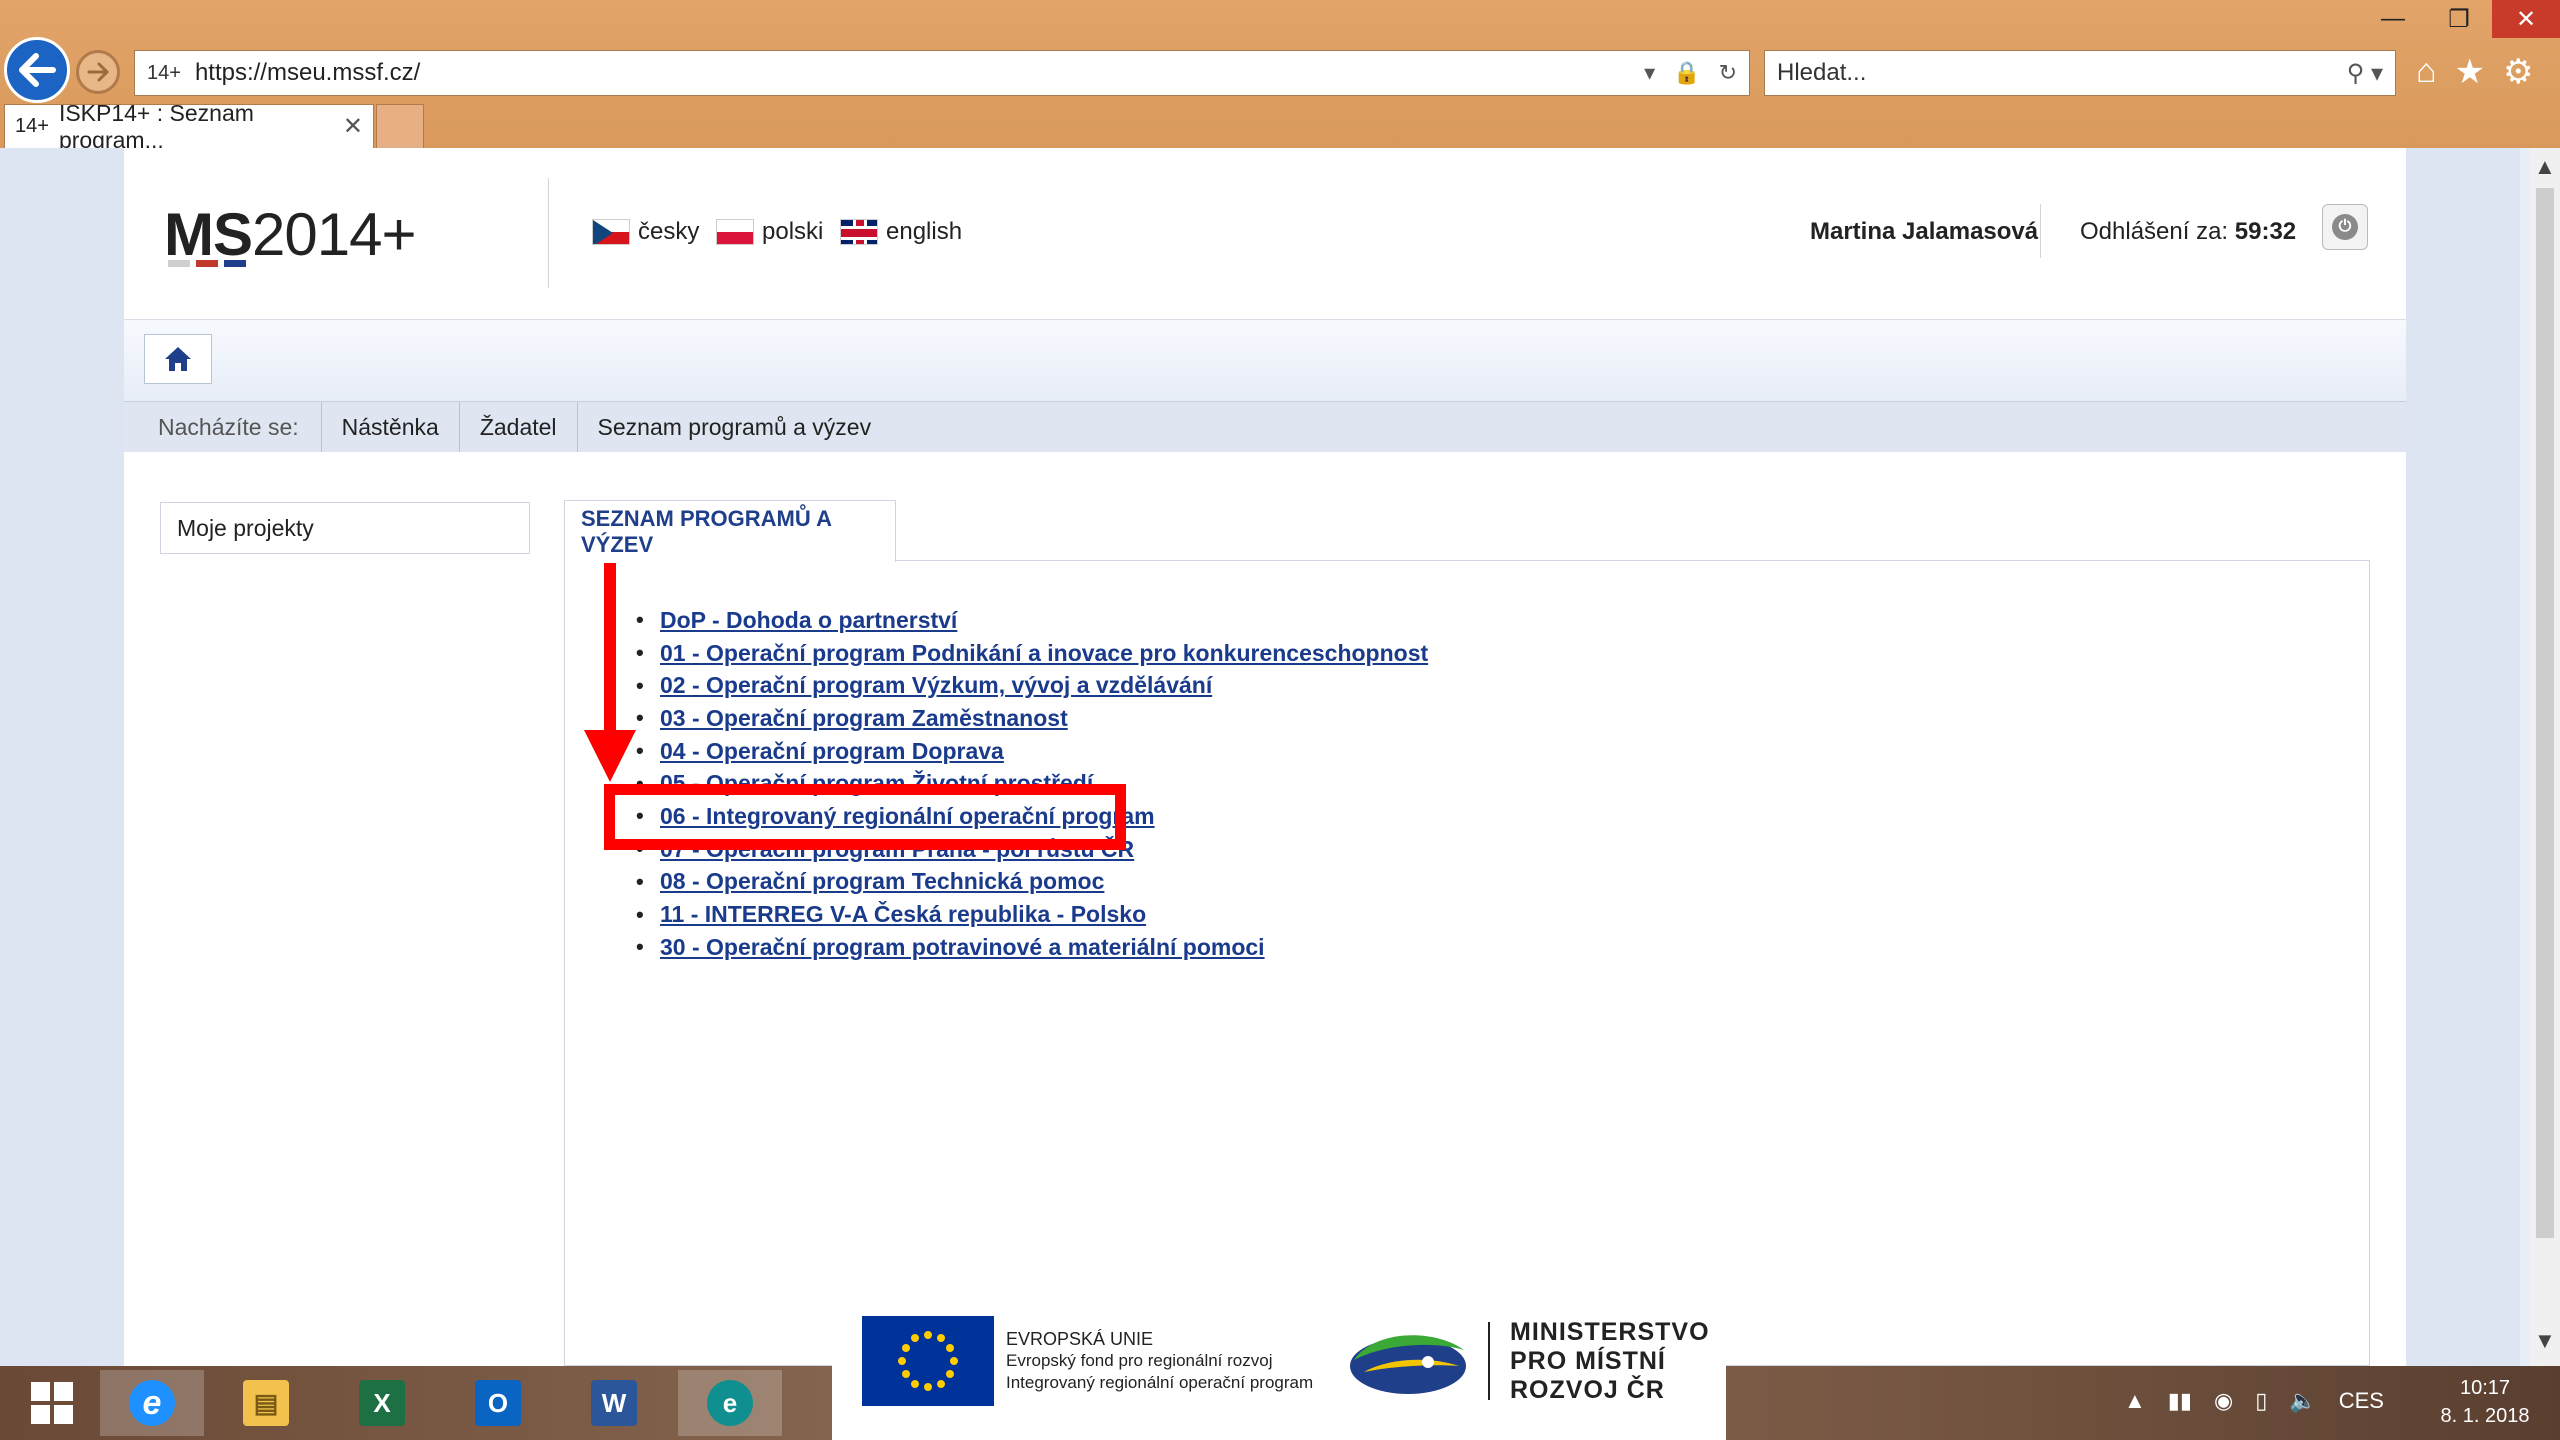 The height and width of the screenshot is (1440, 2560). I want to click on annotation-arrow-icon, so click(610, 756).